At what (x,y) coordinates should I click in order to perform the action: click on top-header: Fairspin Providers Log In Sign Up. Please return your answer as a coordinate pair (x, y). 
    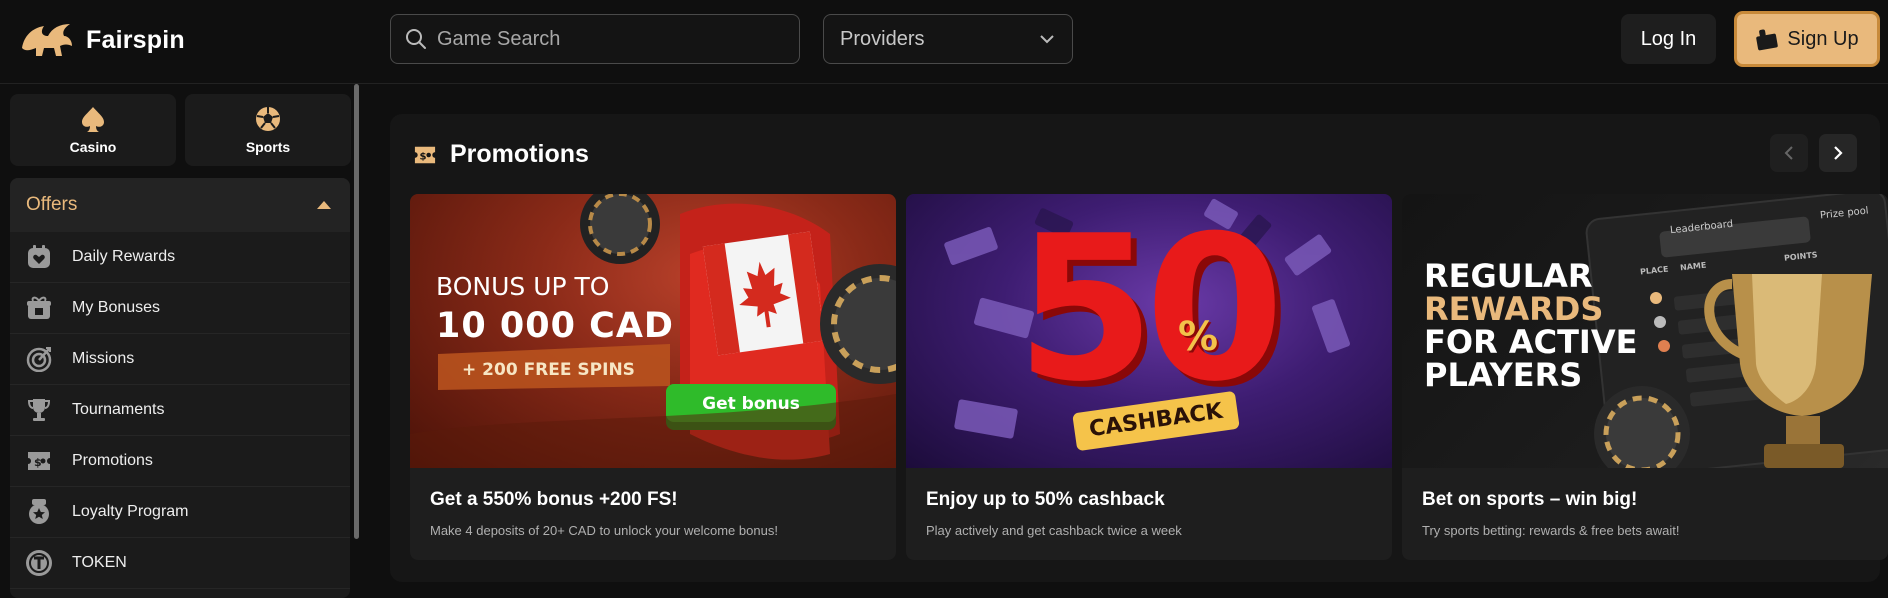
    Looking at the image, I should click on (944, 42).